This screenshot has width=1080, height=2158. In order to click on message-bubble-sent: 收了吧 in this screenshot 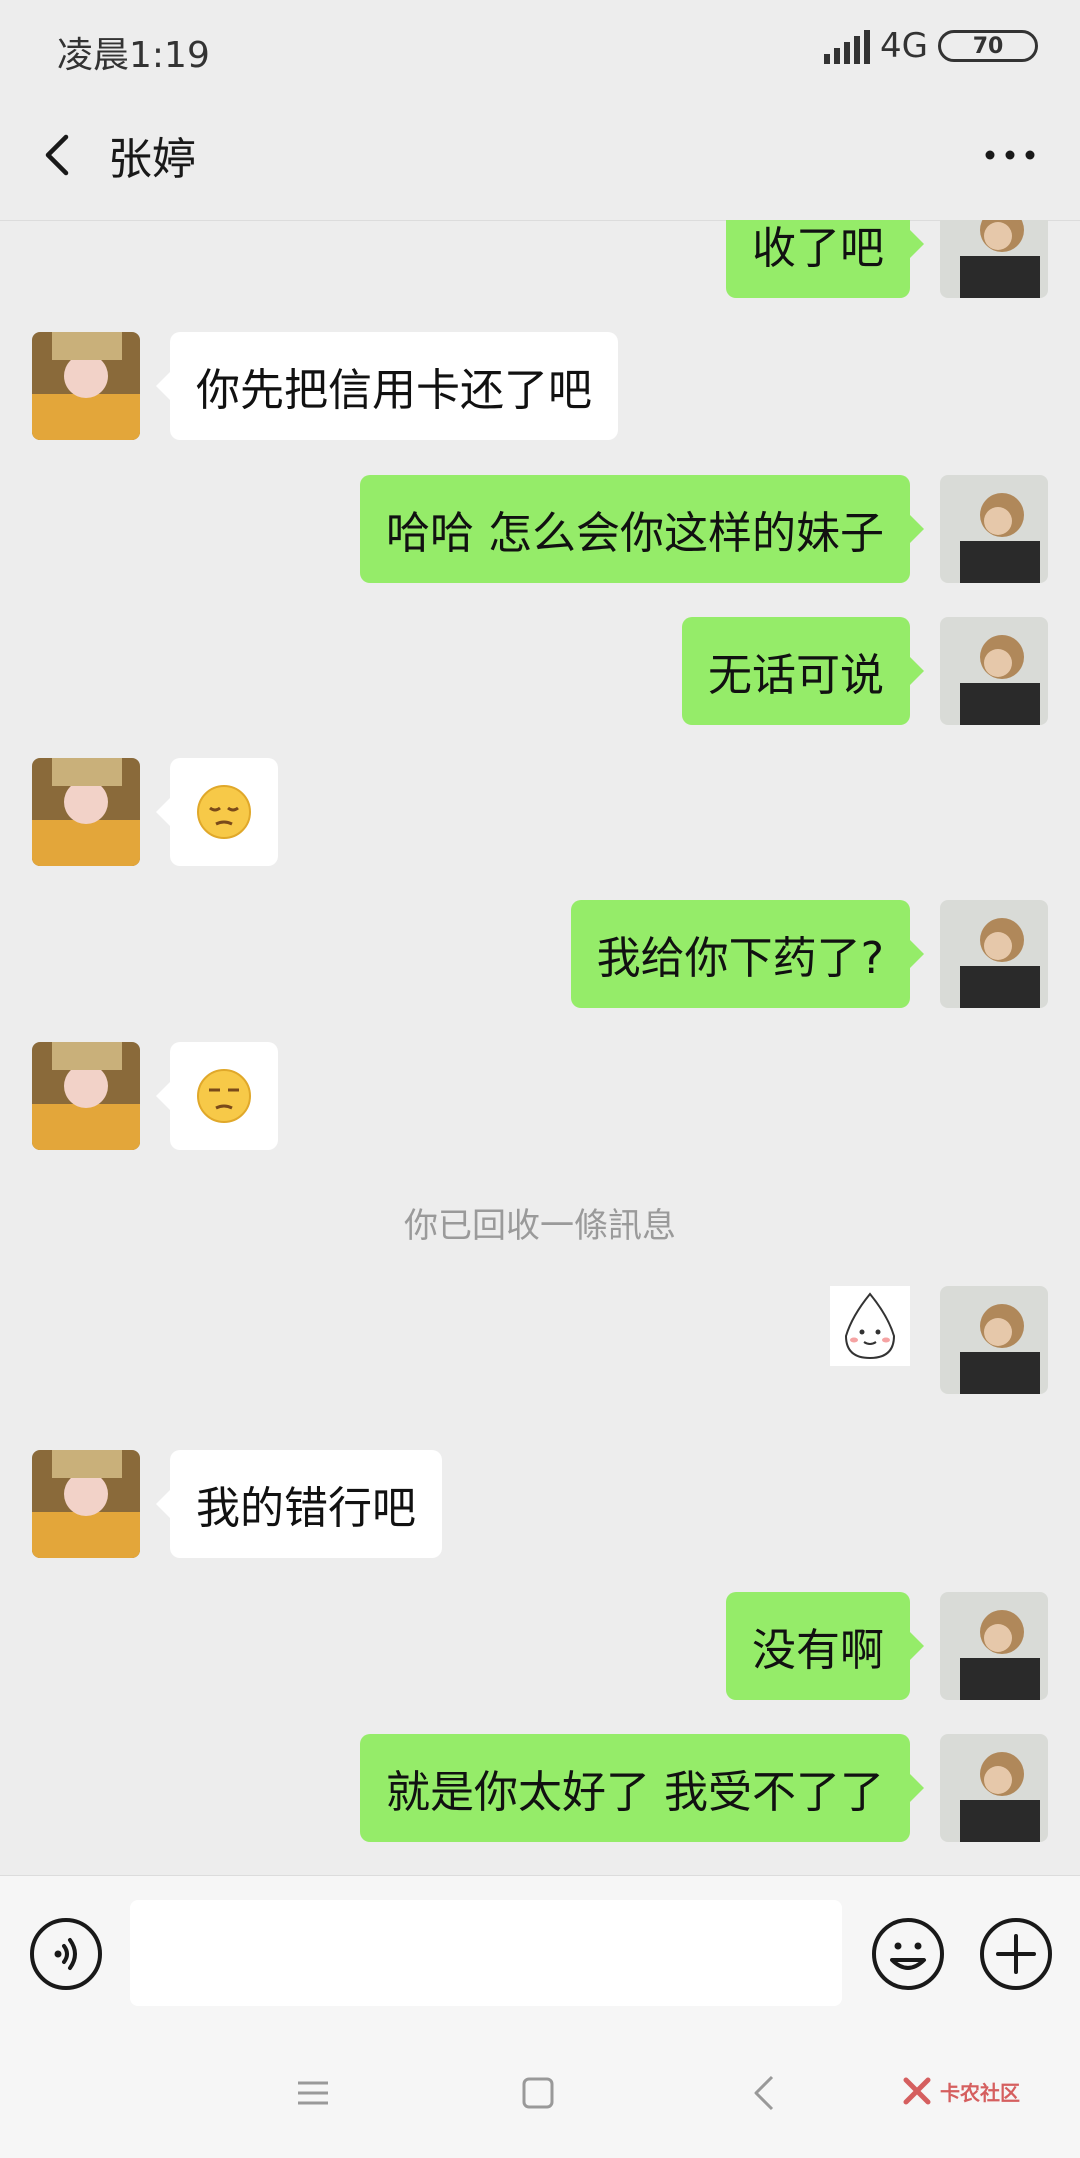, I will do `click(825, 259)`.